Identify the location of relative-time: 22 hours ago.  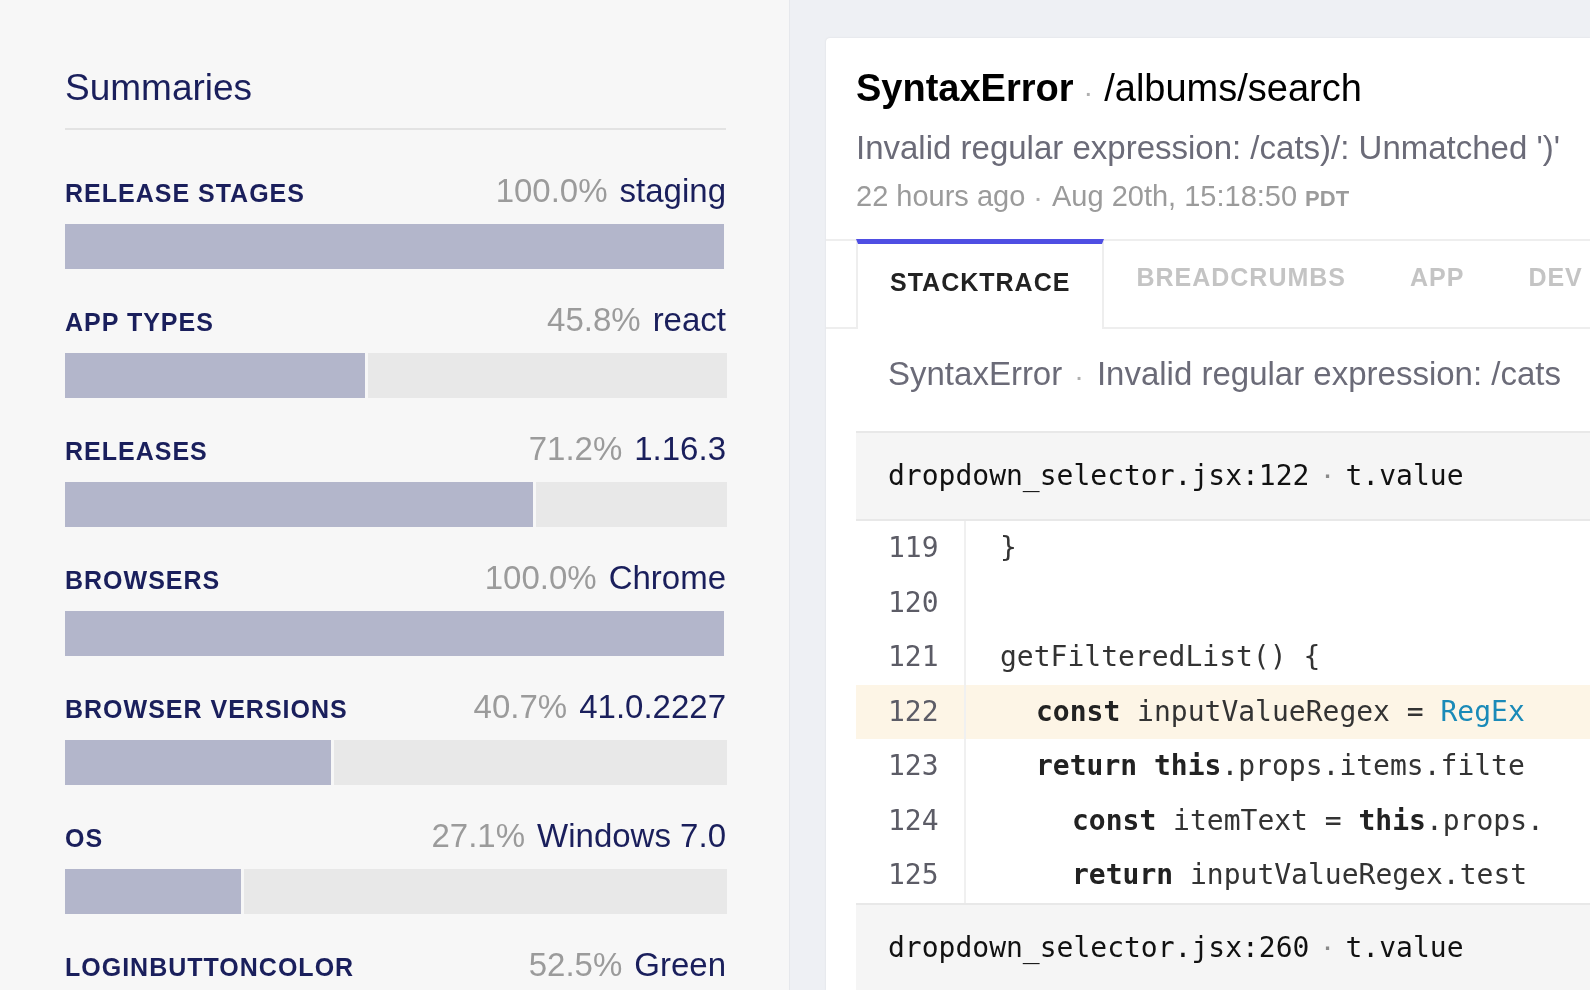
(941, 196).